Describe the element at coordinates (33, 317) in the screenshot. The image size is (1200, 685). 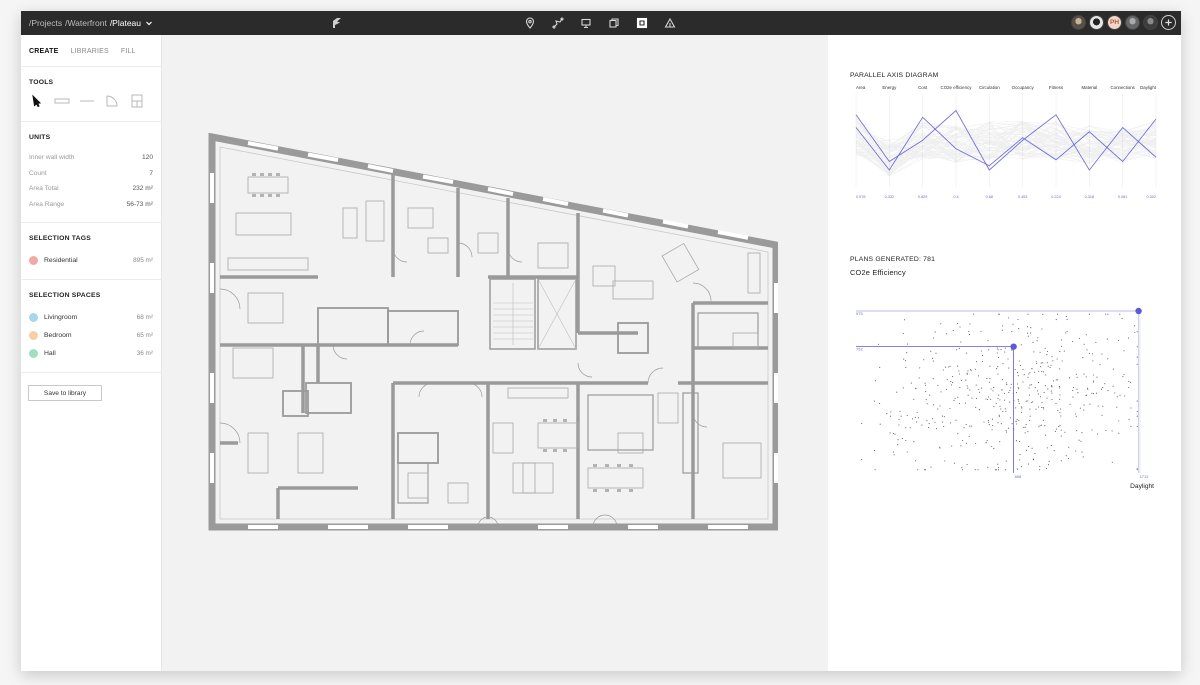
I see `color-dot` at that location.